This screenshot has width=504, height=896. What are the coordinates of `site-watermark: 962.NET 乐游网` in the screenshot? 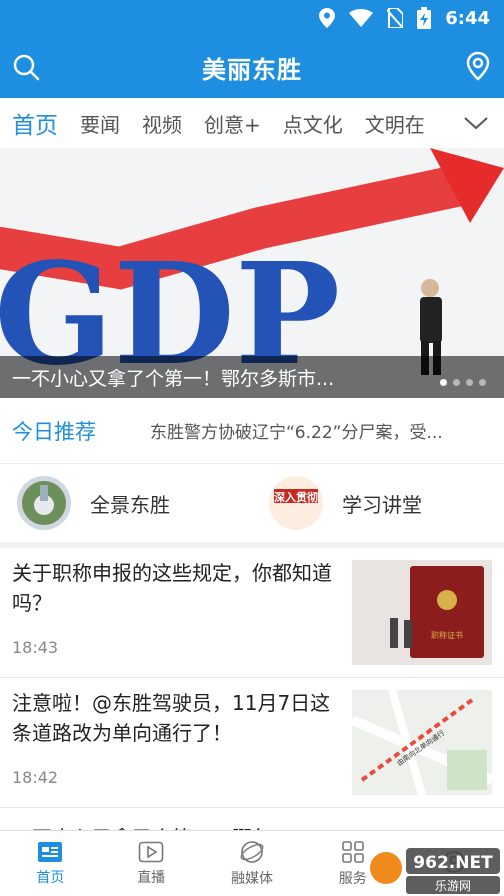 It's located at (435, 871).